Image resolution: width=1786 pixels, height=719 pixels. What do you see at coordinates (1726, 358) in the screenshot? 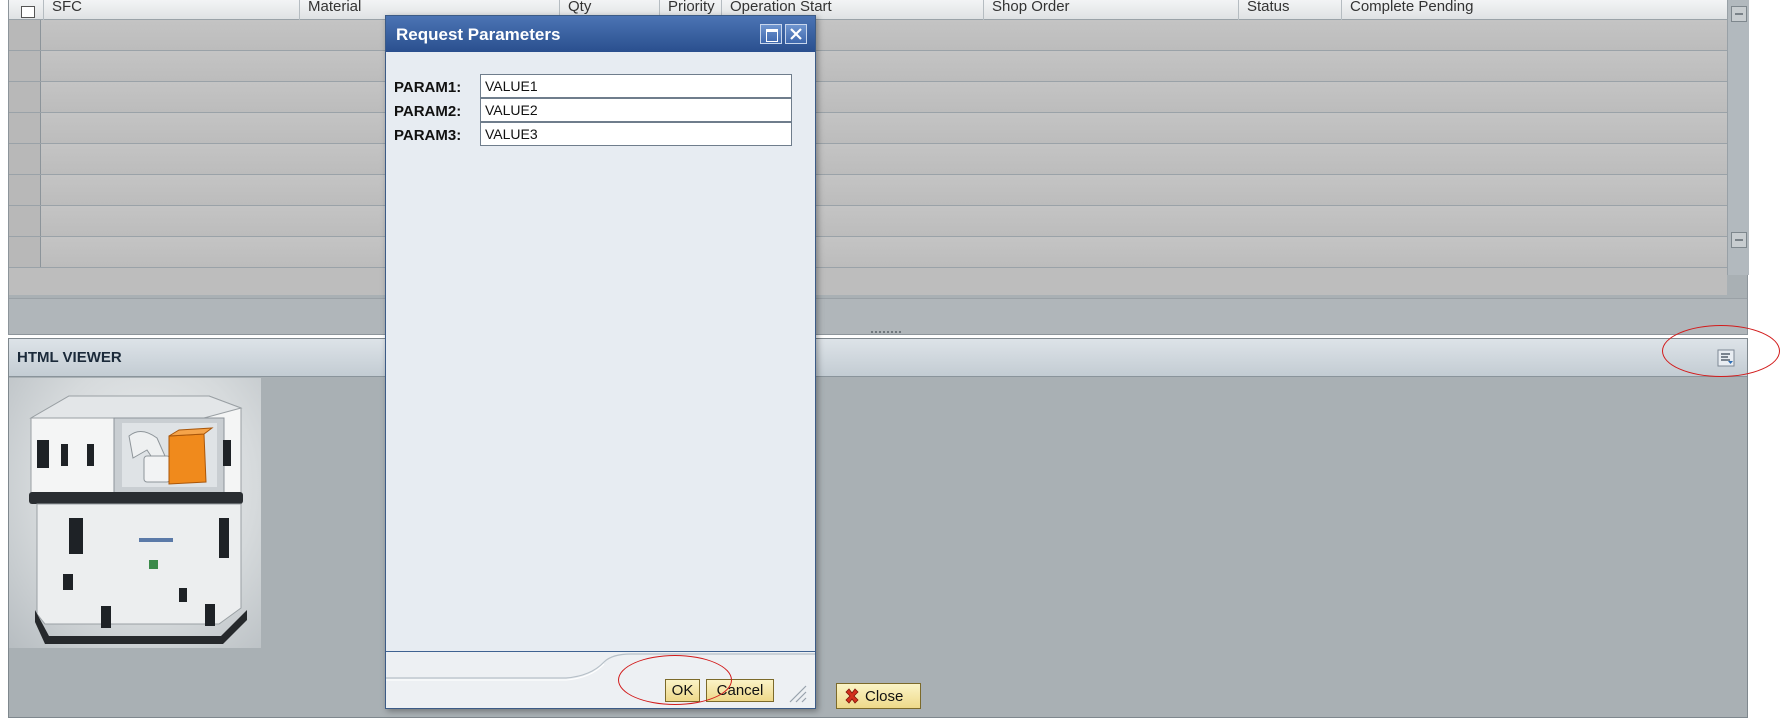
I see `list-settings-icon` at bounding box center [1726, 358].